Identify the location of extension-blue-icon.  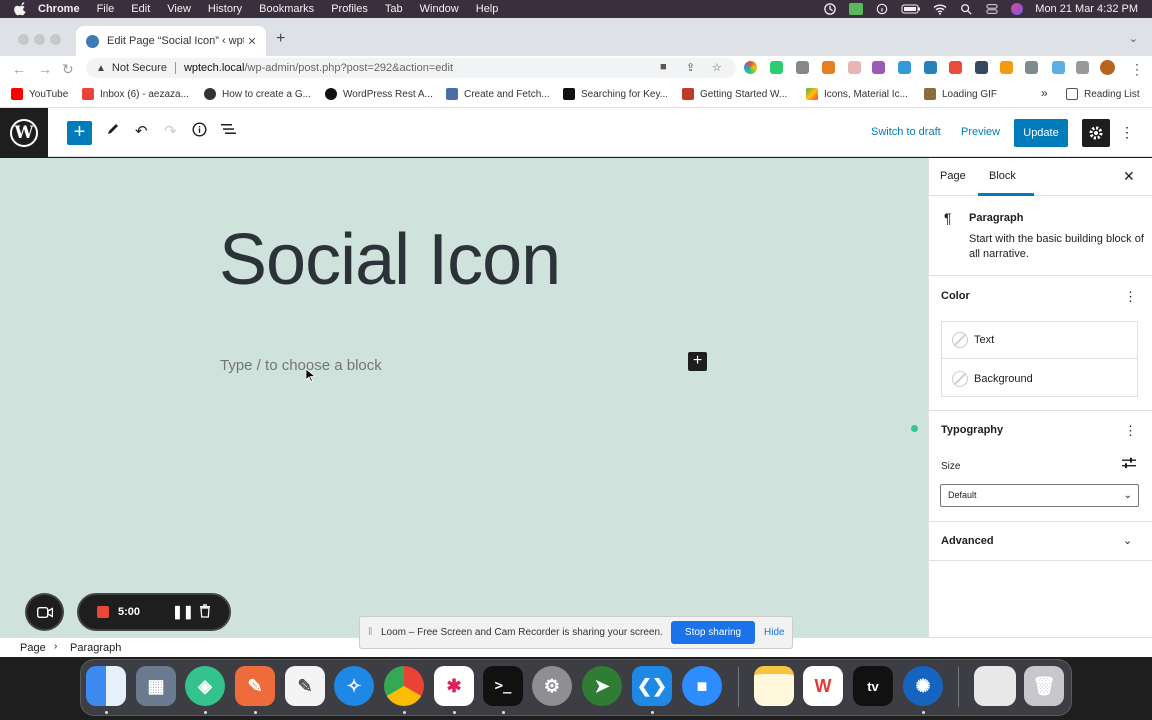
(904, 67).